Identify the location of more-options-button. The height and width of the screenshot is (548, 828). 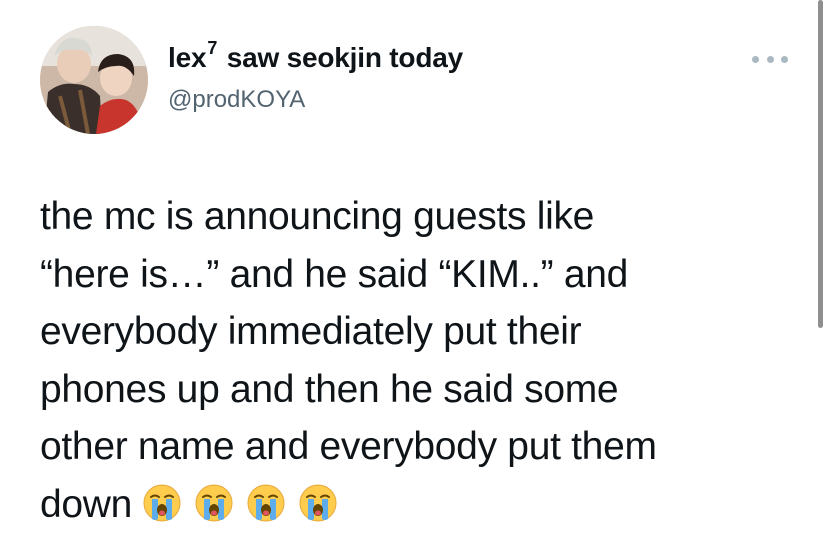
(770, 59).